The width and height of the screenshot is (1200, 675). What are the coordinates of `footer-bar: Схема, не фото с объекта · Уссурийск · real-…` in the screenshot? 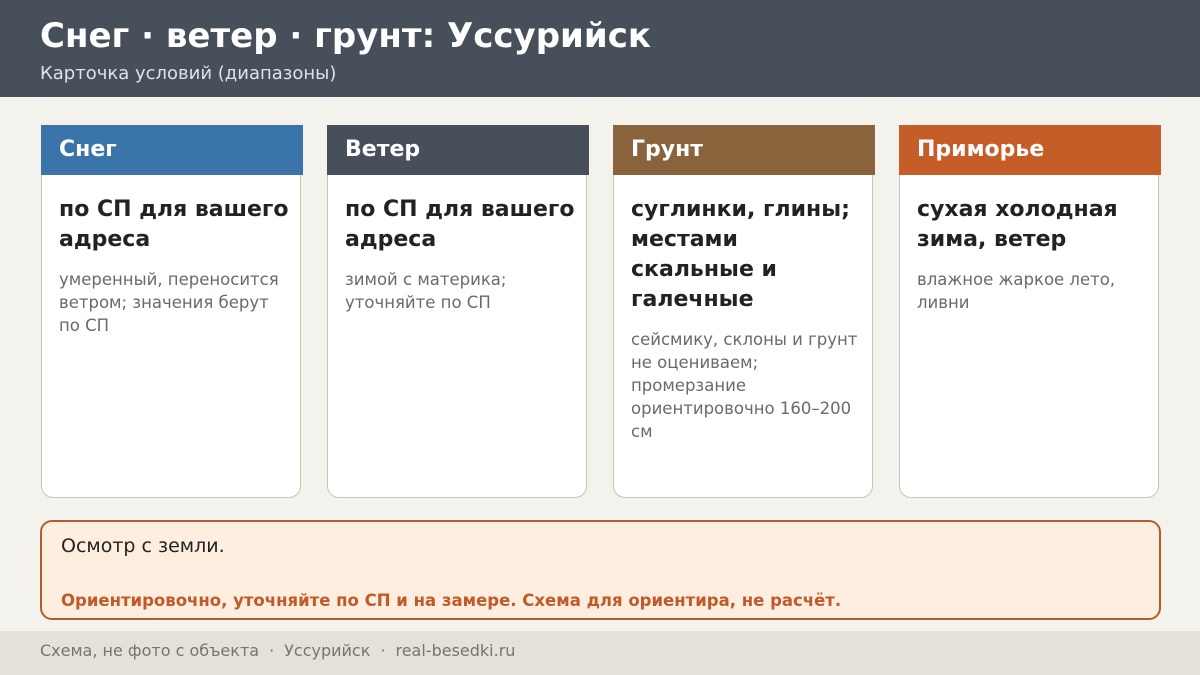 It's located at (600, 653).